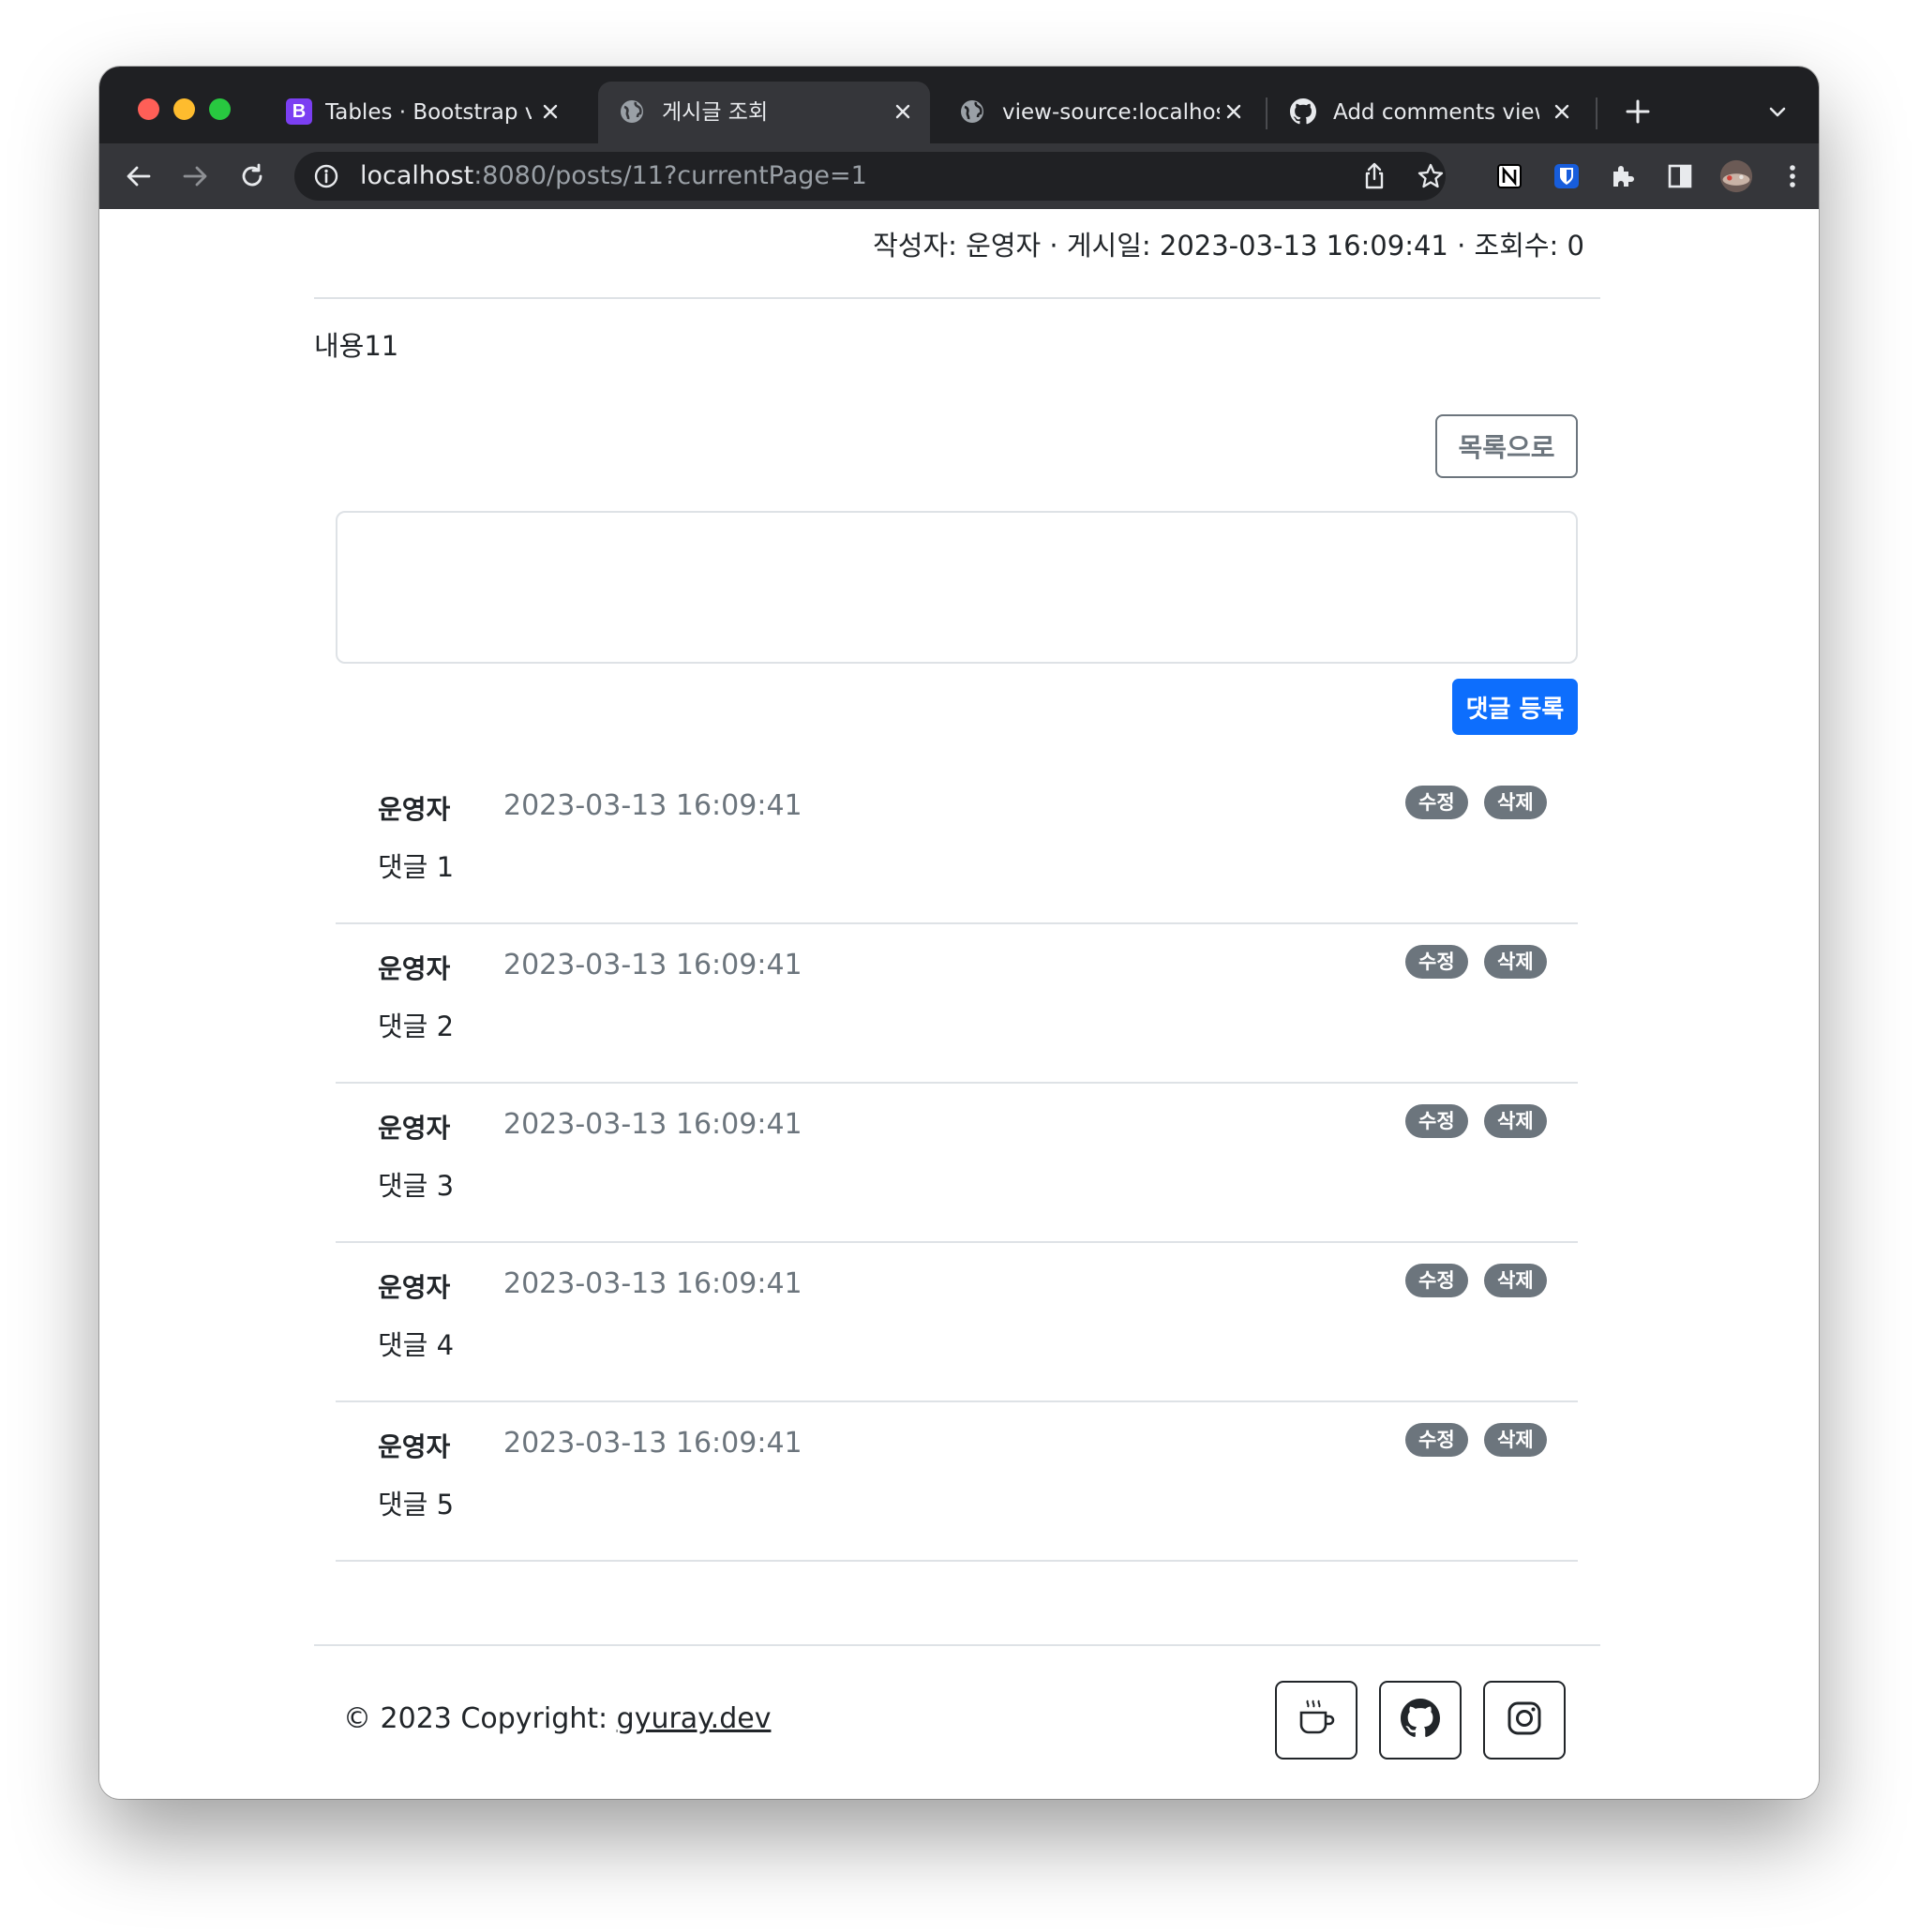 Image resolution: width=1920 pixels, height=1932 pixels. I want to click on github-link, so click(1420, 1721).